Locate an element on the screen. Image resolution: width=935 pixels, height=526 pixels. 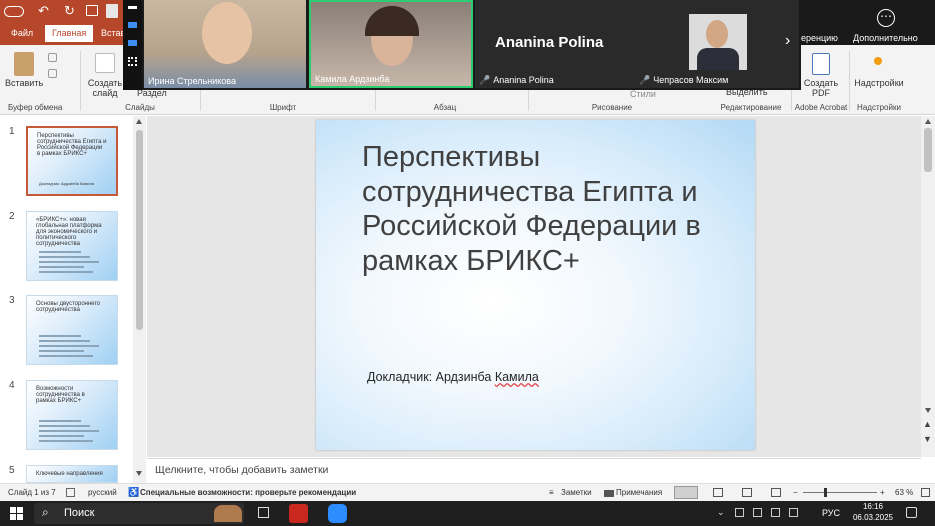
tab-home: Главная is located at coordinates (69, 33).